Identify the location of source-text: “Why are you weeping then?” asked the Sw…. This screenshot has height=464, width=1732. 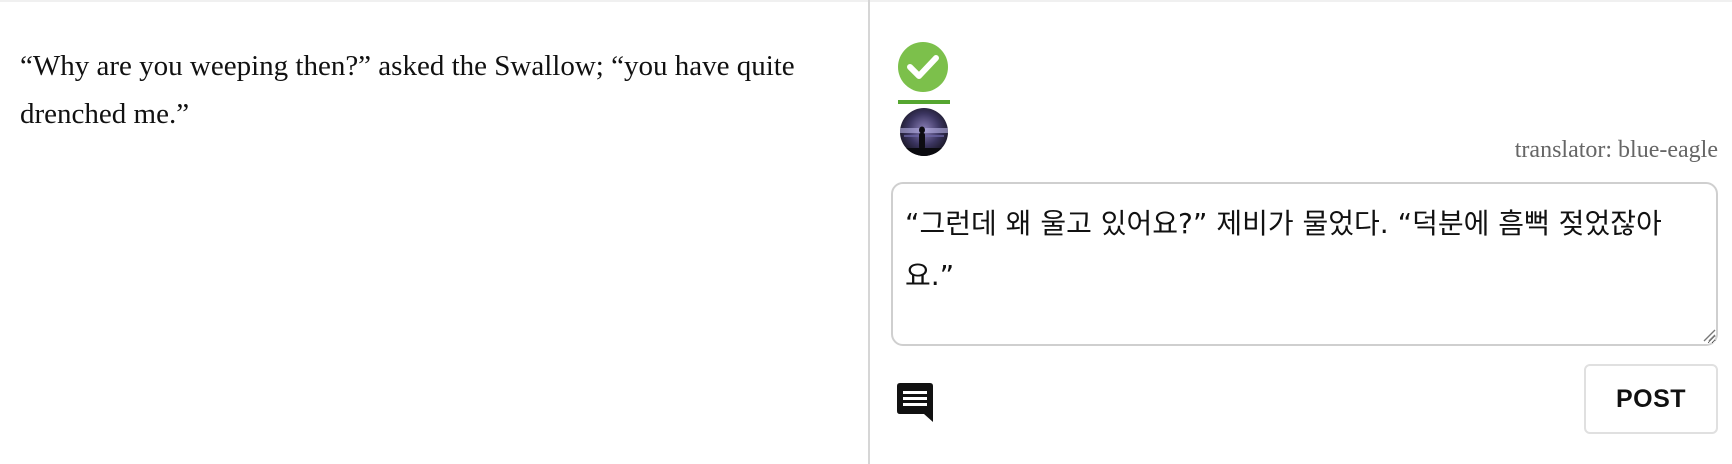
(407, 90).